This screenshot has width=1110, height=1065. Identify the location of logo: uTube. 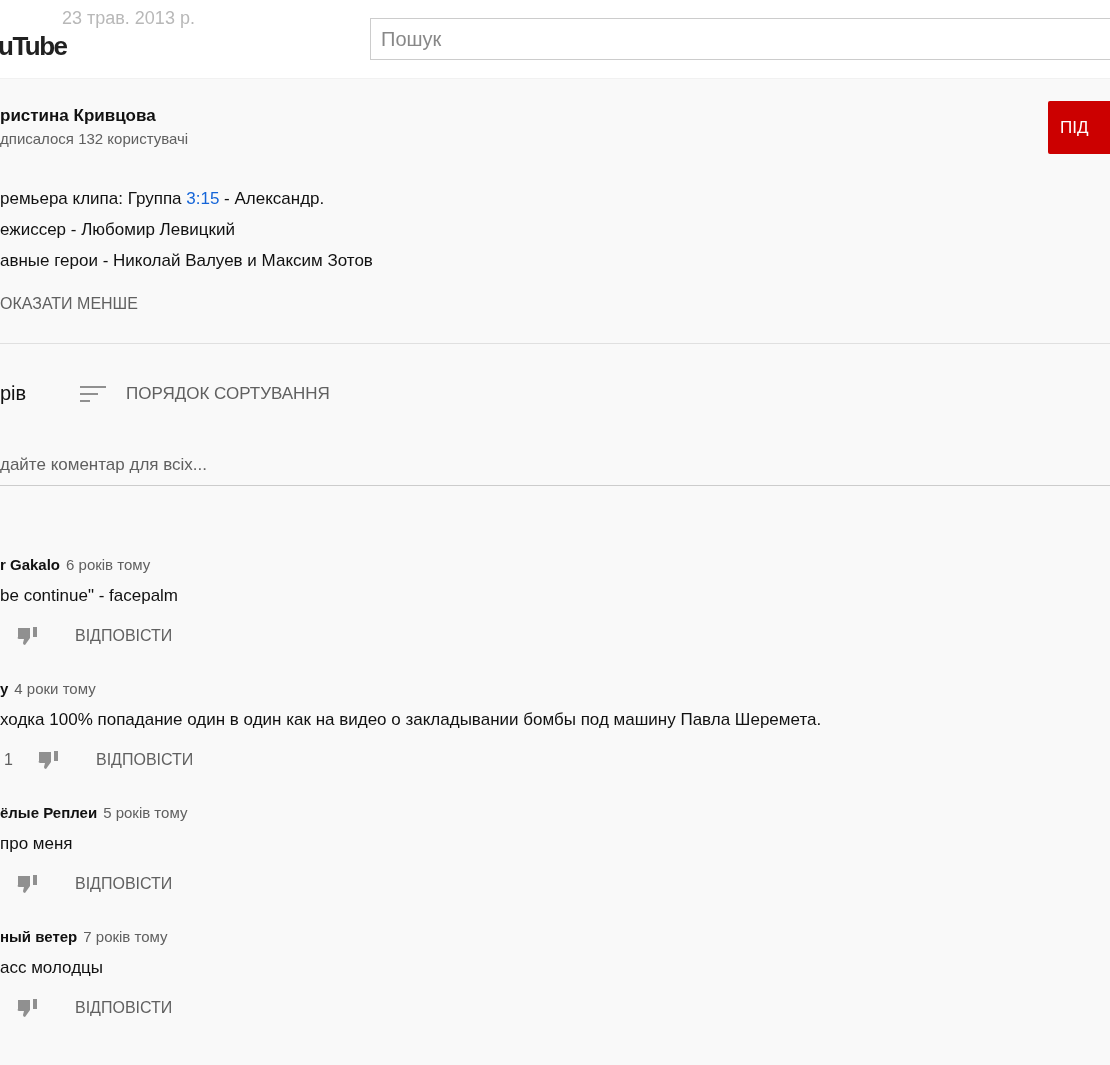
(33, 46).